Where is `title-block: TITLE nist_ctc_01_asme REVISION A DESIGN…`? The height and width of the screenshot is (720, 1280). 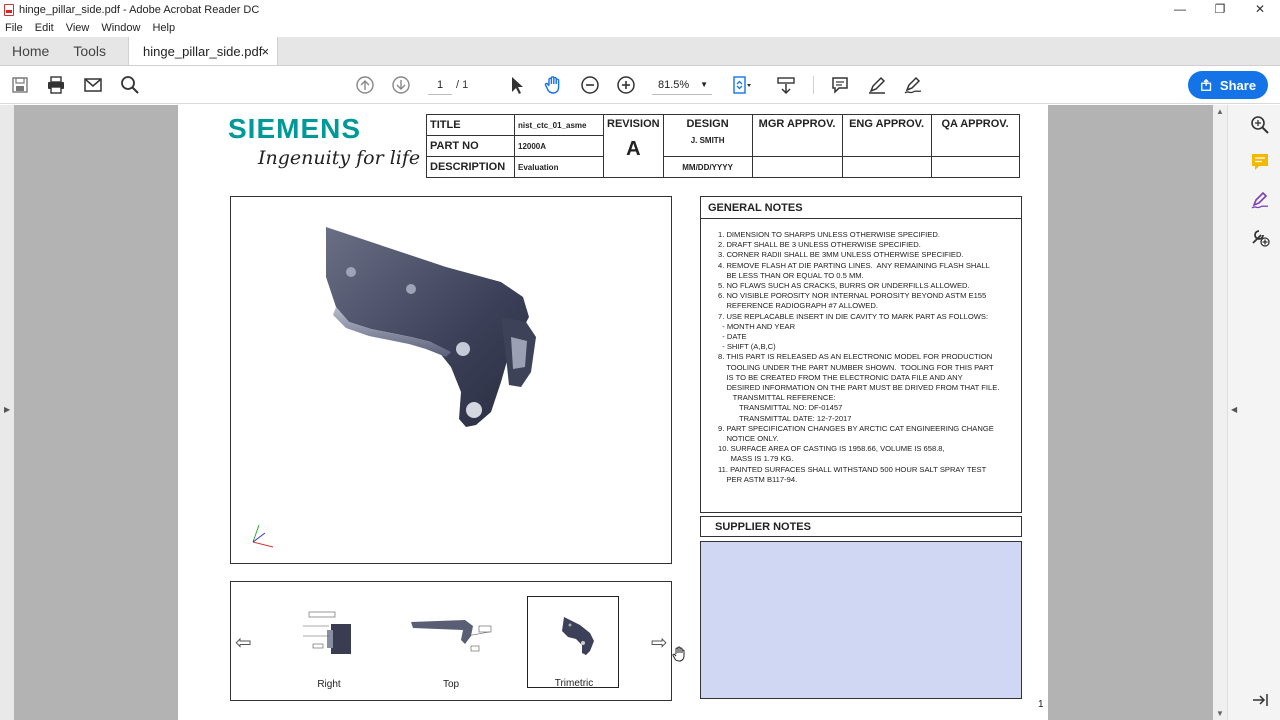 title-block: TITLE nist_ctc_01_asme REVISION A DESIGN… is located at coordinates (723, 146).